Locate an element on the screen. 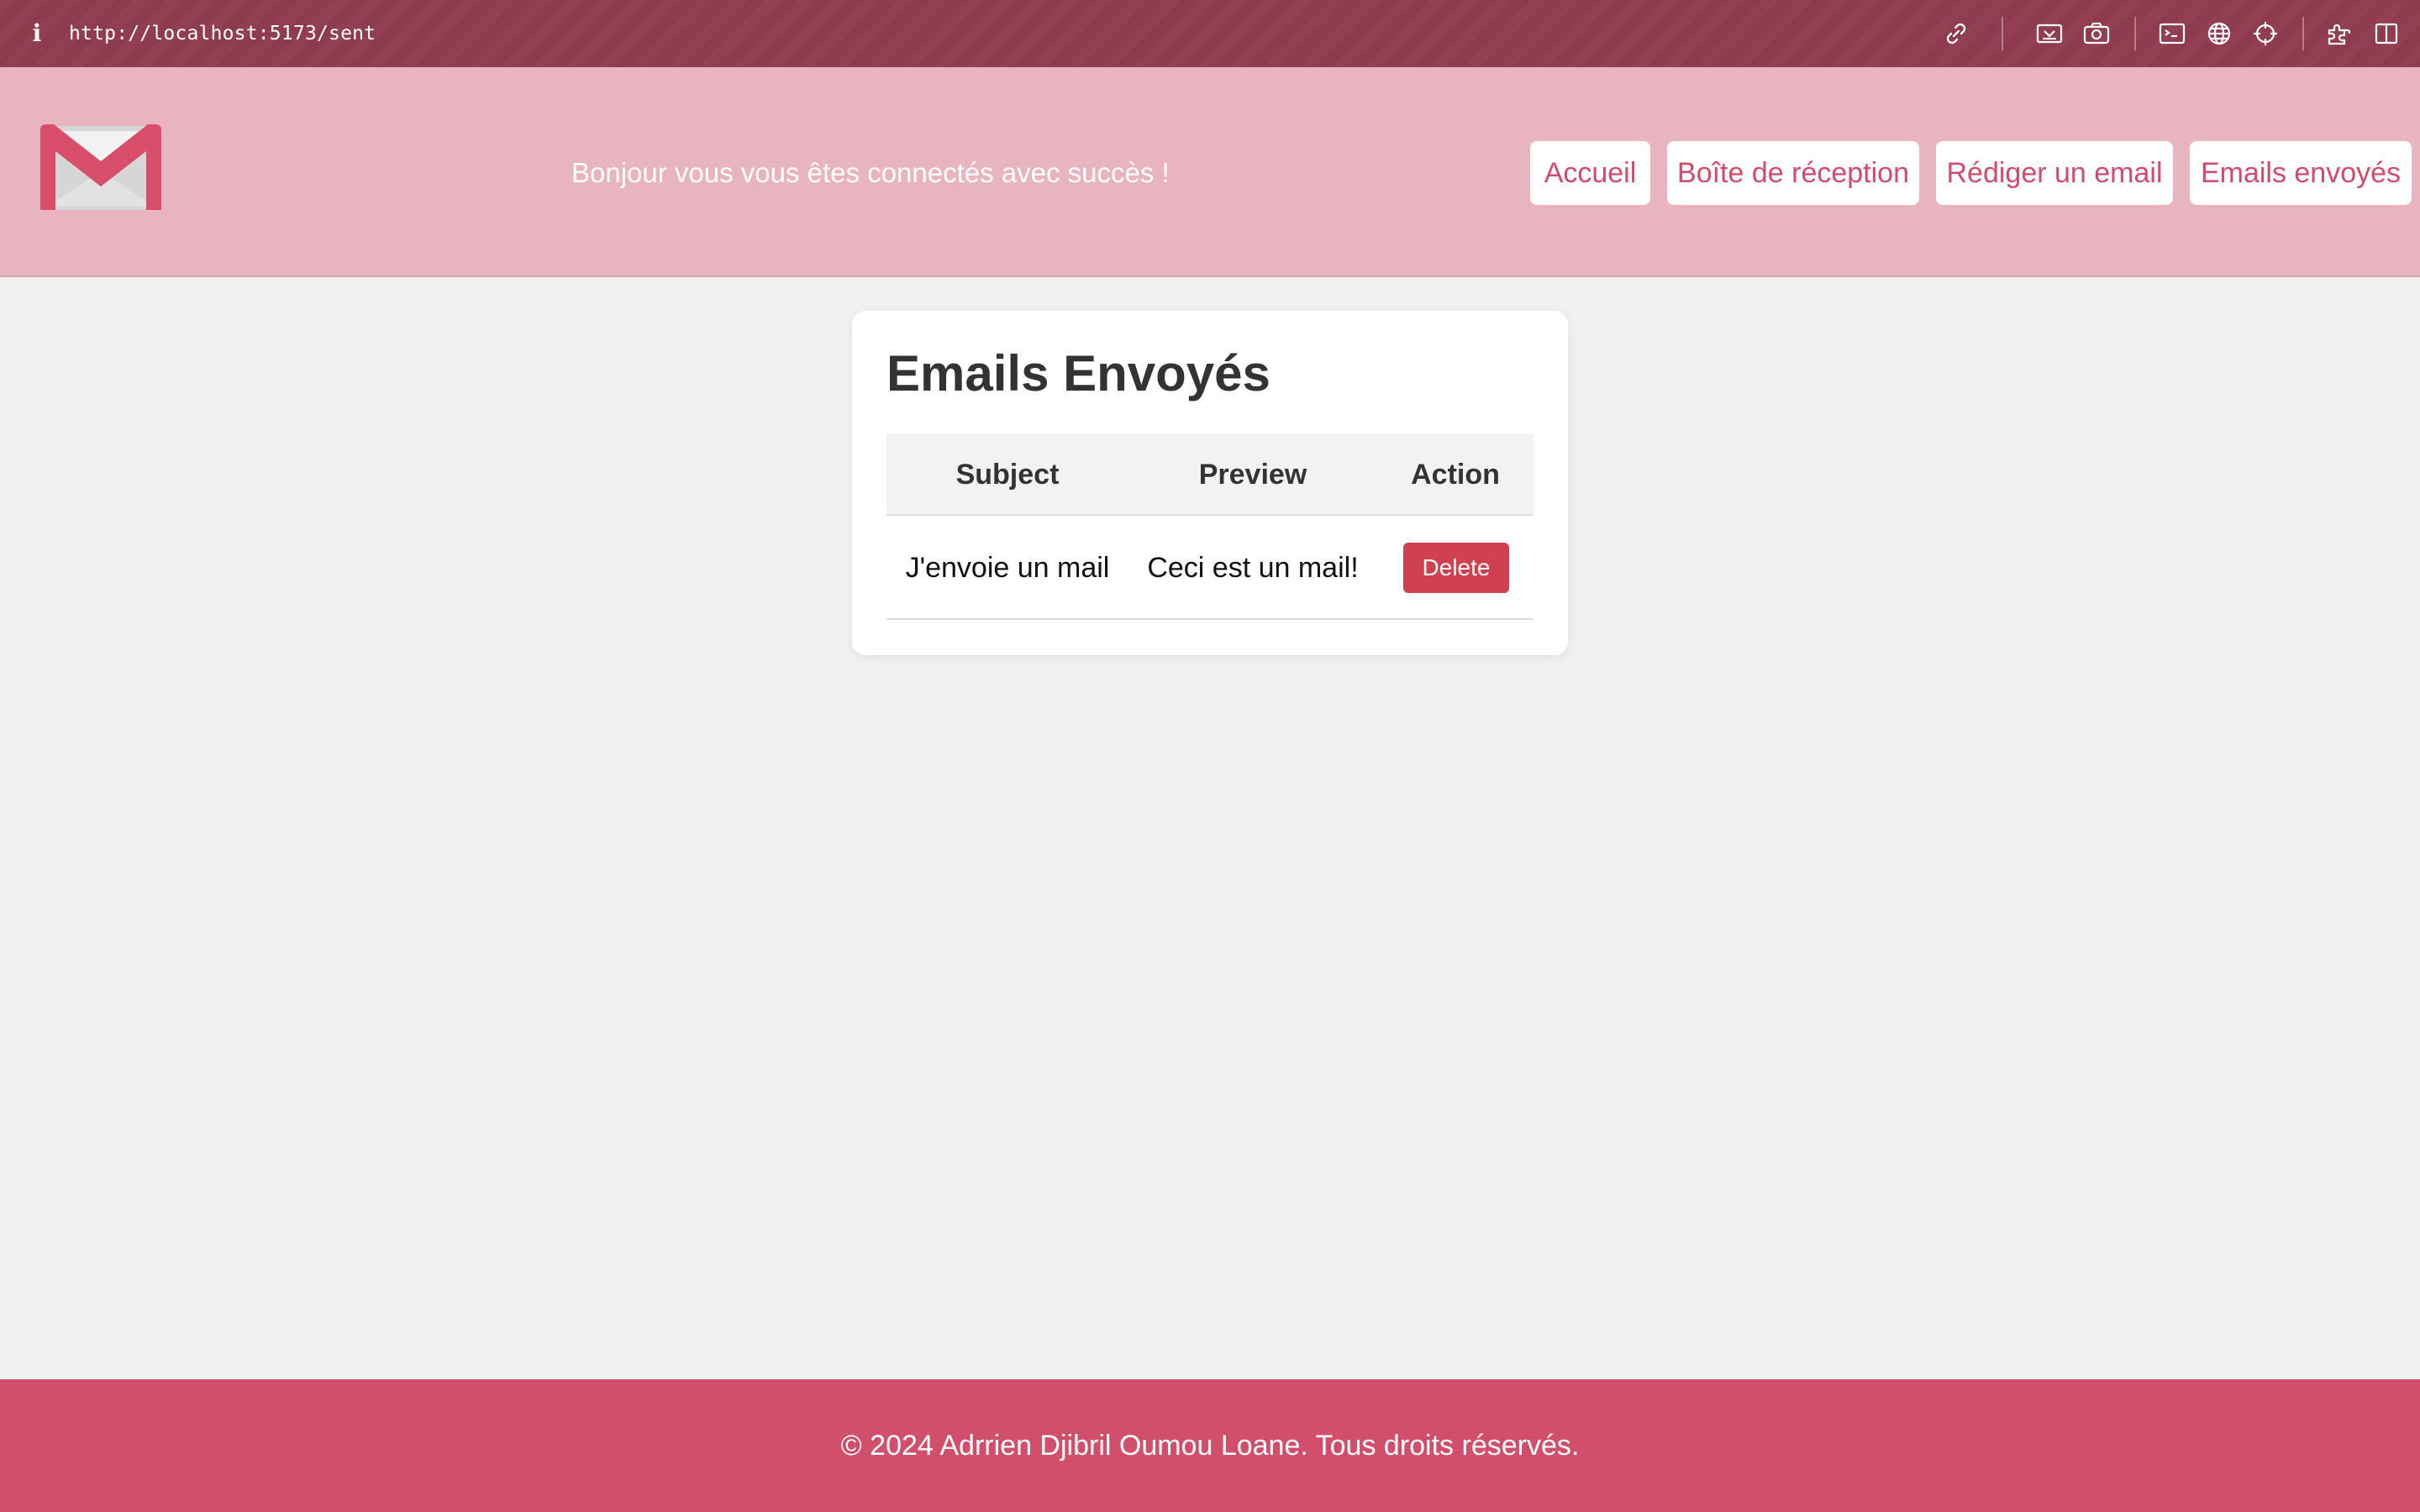  nav-compose-button: Rédiger un email is located at coordinates (2054, 173).